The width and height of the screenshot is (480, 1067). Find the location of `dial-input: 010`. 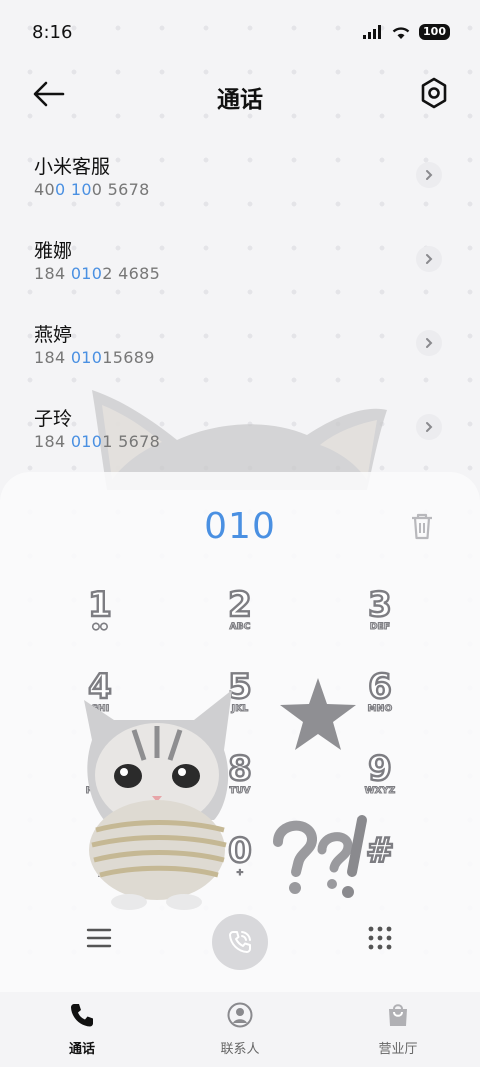

dial-input: 010 is located at coordinates (240, 526).